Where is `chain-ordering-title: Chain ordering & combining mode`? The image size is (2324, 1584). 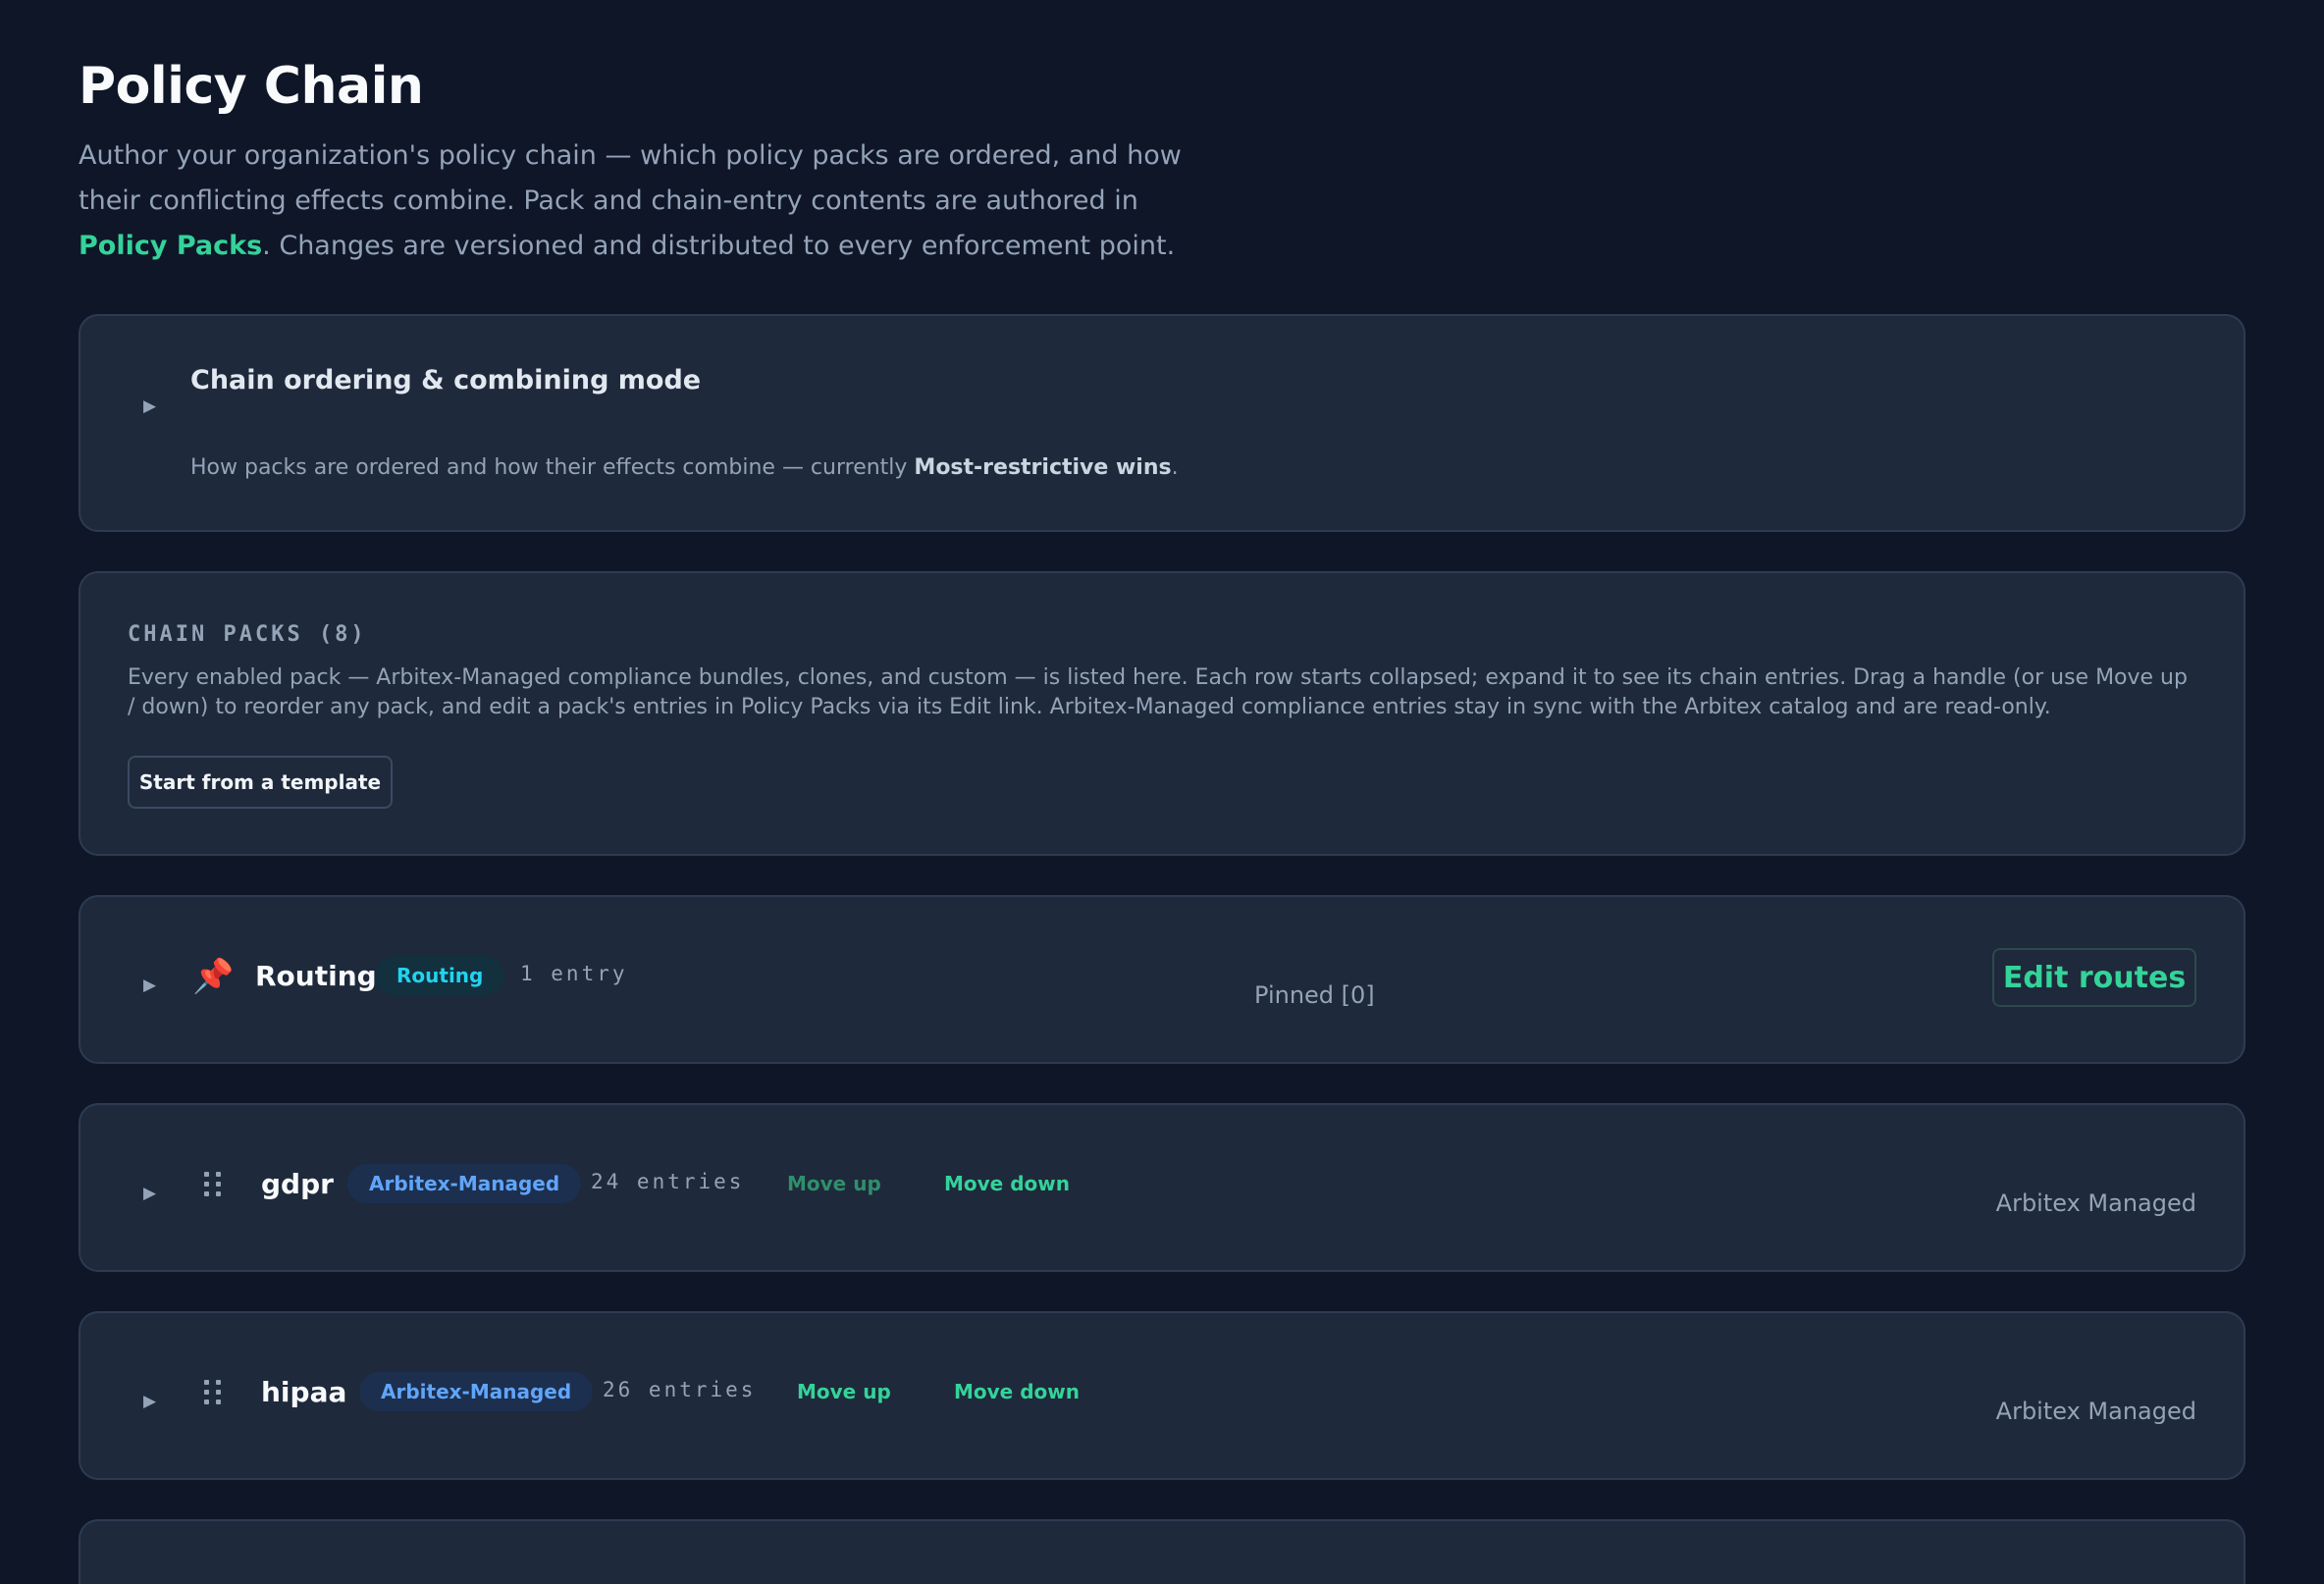 chain-ordering-title: Chain ordering & combining mode is located at coordinates (446, 381).